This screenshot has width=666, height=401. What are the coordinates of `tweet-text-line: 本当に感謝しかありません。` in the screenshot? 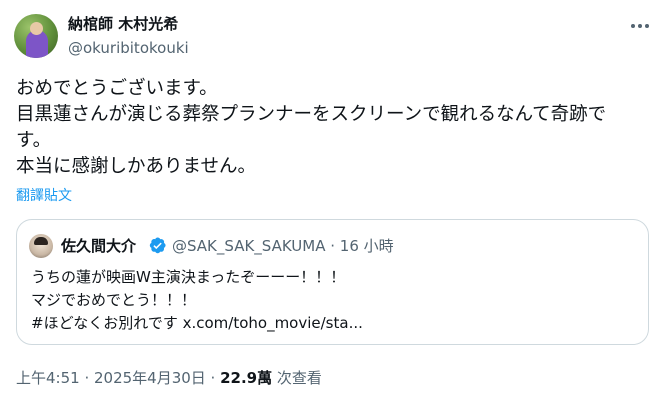 It's located at (136, 166).